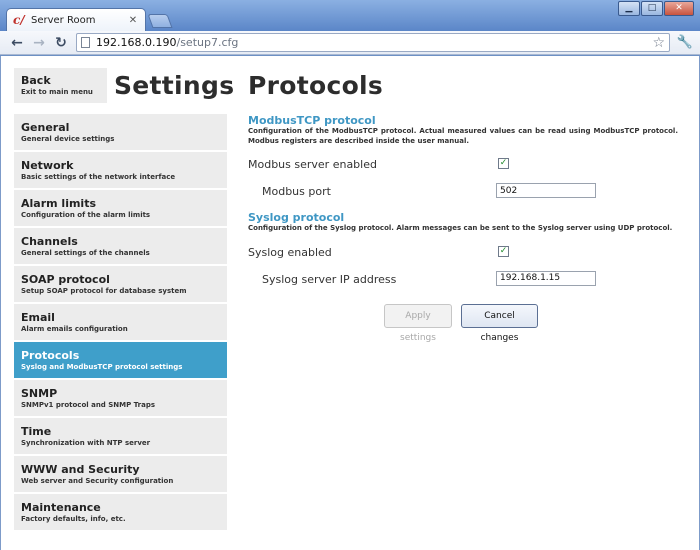 This screenshot has height=550, width=700. I want to click on browser-toolbar: ← → ↻ 192.168.0.190/setup7.cfg ☆ 🔧, so click(350, 43).